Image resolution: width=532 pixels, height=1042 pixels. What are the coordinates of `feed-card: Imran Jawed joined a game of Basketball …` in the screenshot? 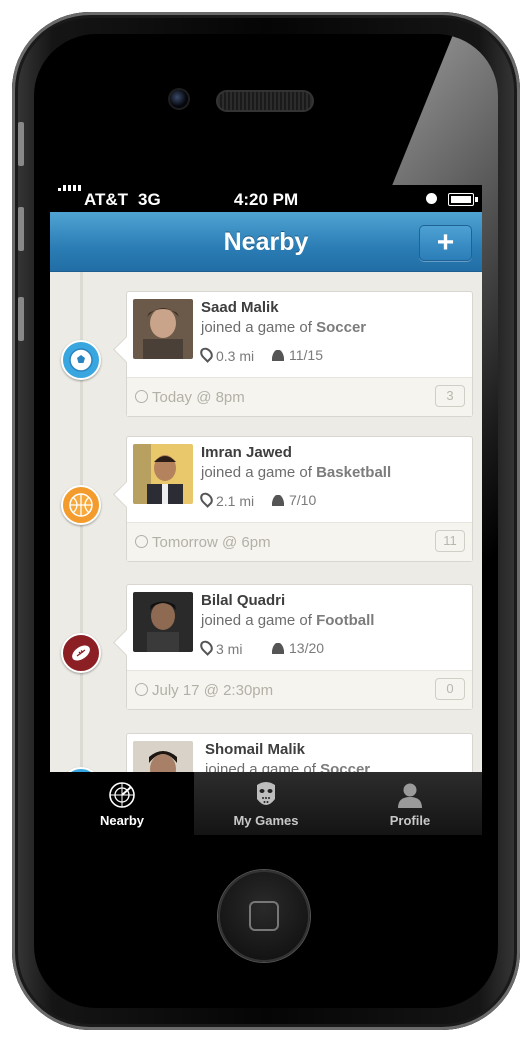 It's located at (299, 499).